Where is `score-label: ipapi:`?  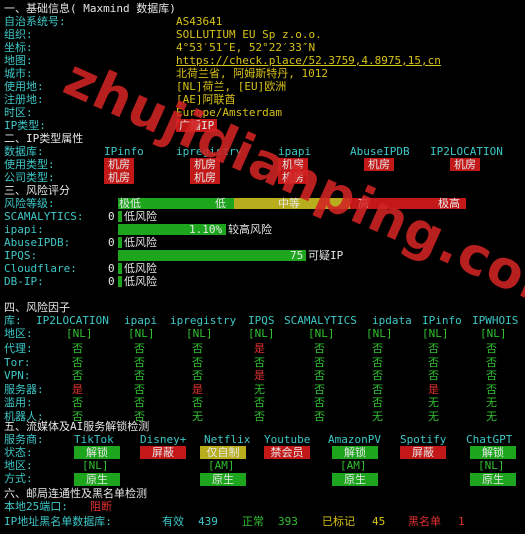
score-label: ipapi: is located at coordinates (24, 229).